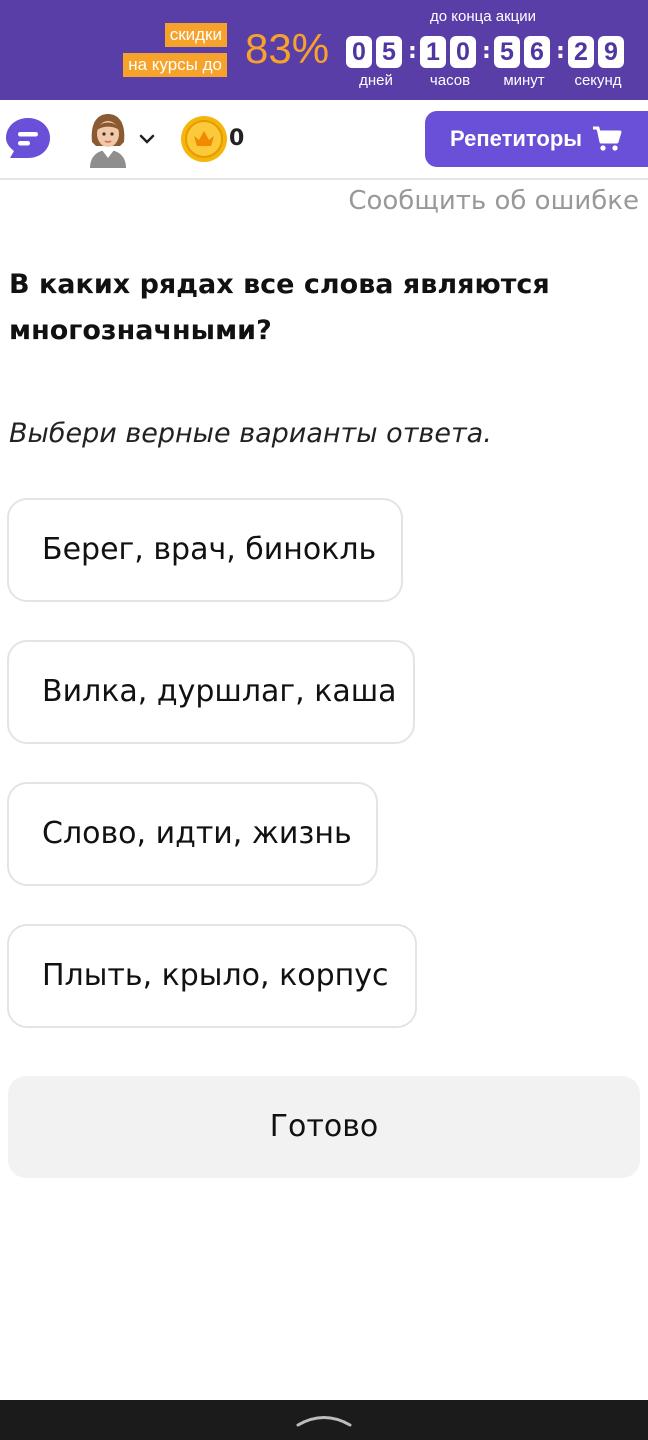 Image resolution: width=648 pixels, height=1440 pixels. Describe the element at coordinates (175, 65) in the screenshot. I see `promo-tag-courses: на курсы до` at that location.